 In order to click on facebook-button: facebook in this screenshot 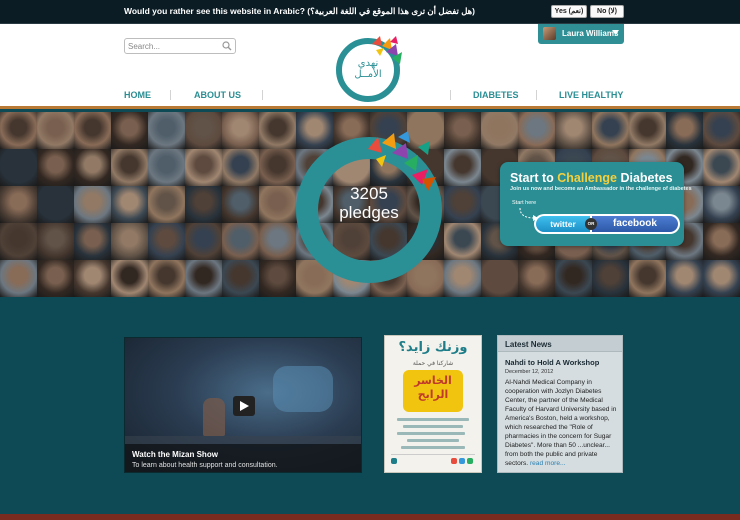, I will do `click(635, 224)`.